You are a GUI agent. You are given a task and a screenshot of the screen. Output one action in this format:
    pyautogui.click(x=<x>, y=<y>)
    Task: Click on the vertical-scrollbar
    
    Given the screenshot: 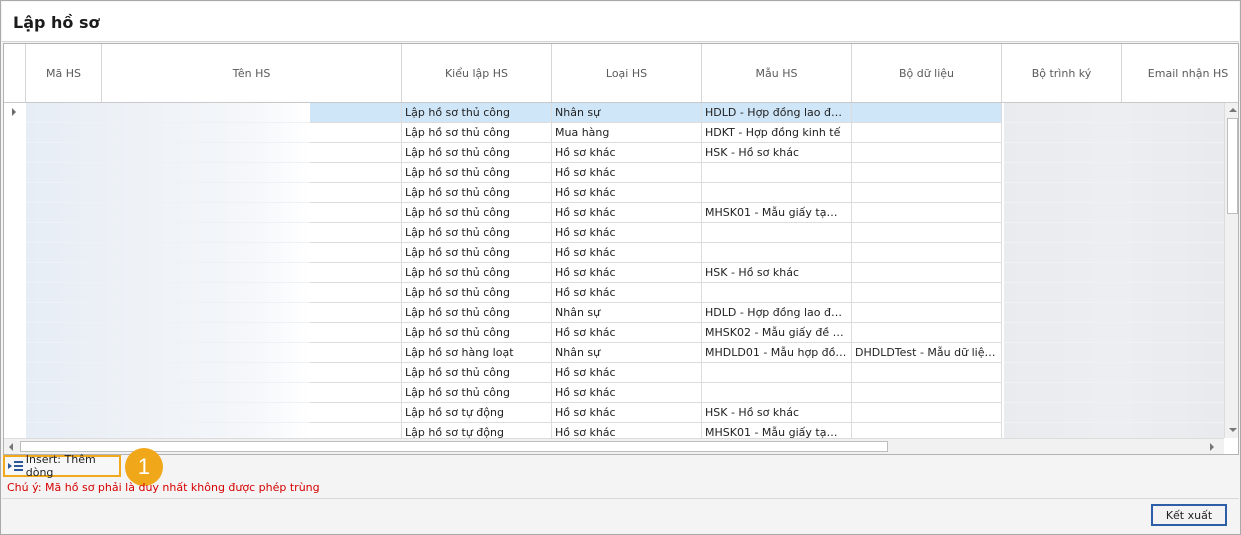 What is the action you would take?
    pyautogui.click(x=1231, y=270)
    